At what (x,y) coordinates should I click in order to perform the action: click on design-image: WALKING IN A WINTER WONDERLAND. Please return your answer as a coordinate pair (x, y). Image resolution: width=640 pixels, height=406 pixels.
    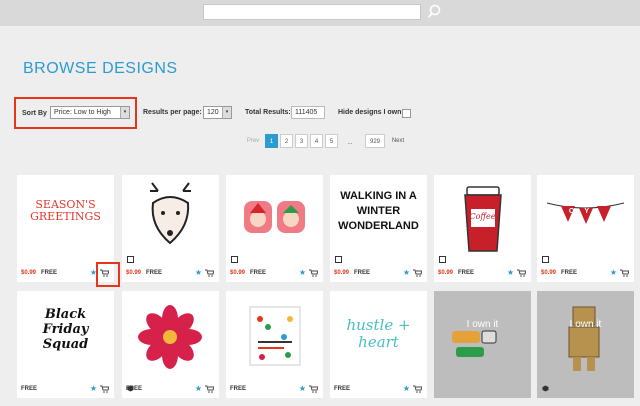
    Looking at the image, I should click on (378, 221).